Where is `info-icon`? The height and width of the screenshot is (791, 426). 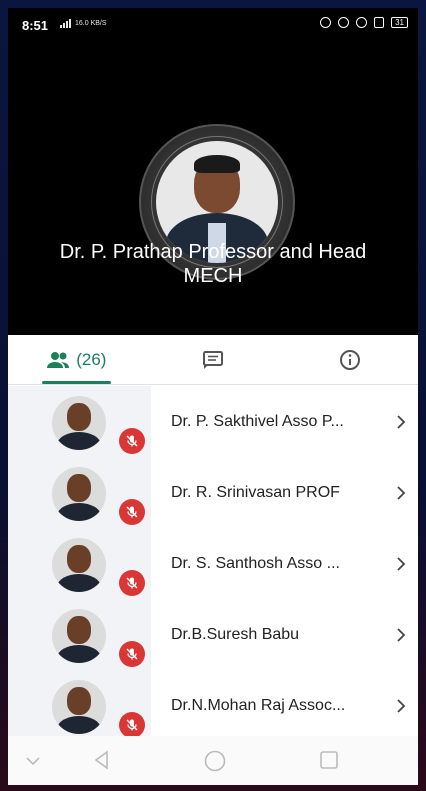 info-icon is located at coordinates (349, 359).